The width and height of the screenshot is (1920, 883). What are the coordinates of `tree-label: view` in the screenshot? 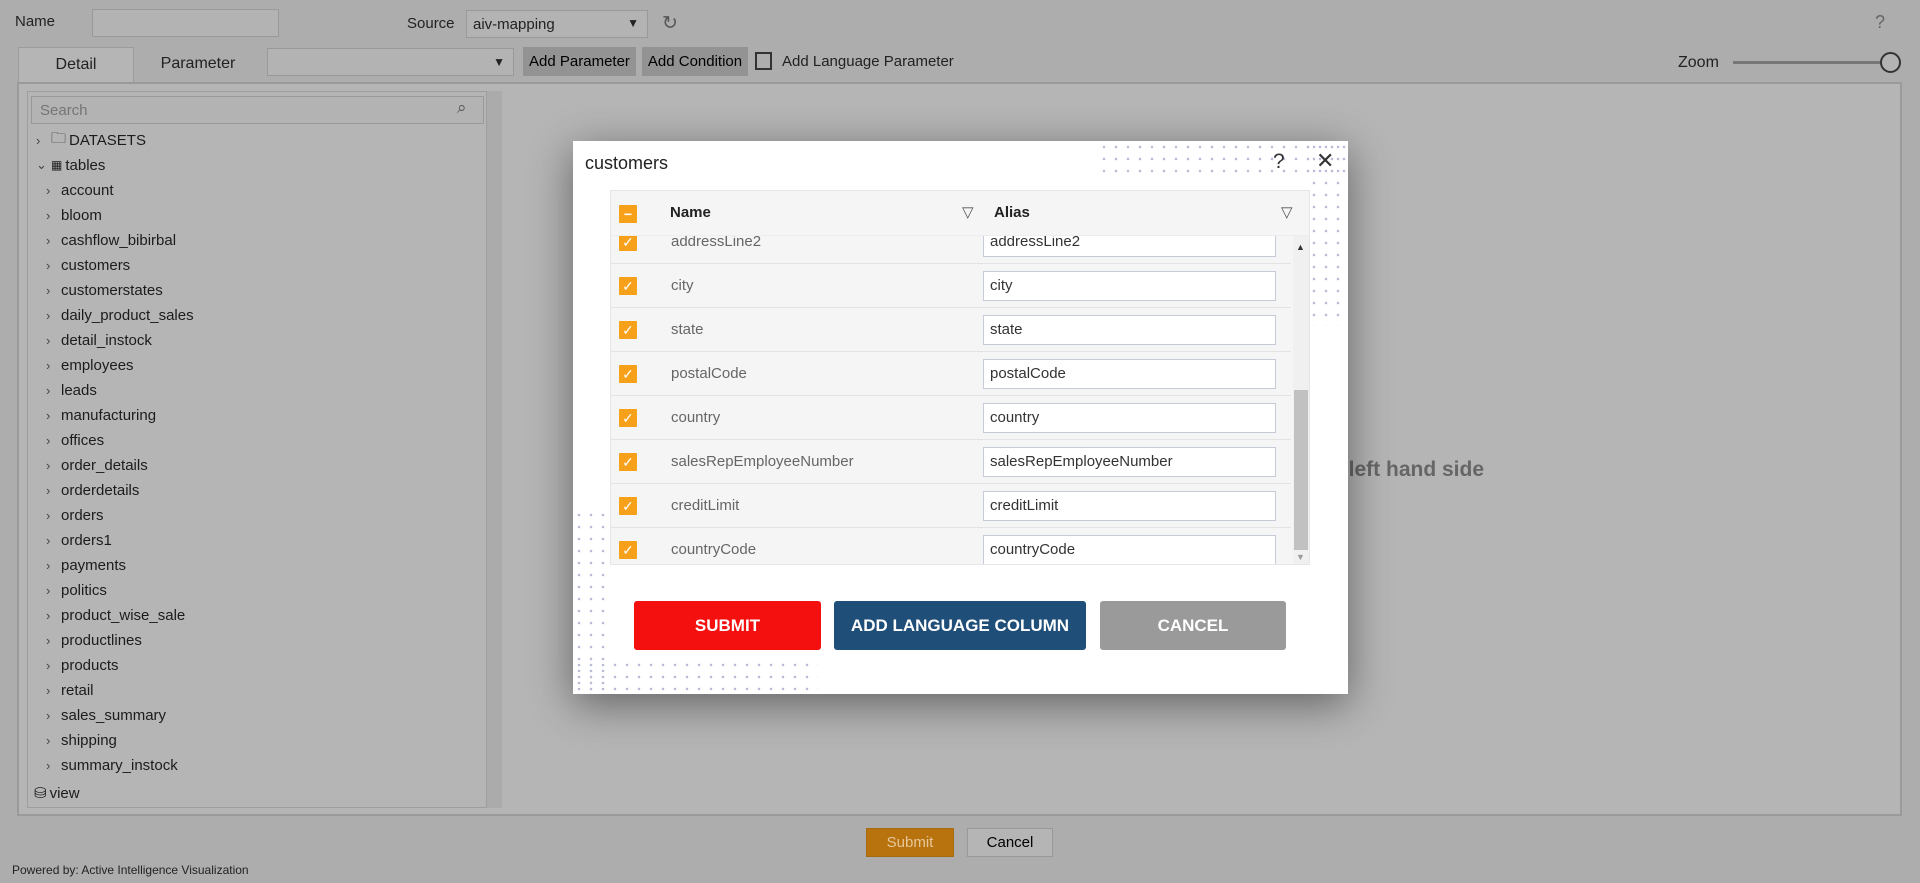 It's located at (64, 793).